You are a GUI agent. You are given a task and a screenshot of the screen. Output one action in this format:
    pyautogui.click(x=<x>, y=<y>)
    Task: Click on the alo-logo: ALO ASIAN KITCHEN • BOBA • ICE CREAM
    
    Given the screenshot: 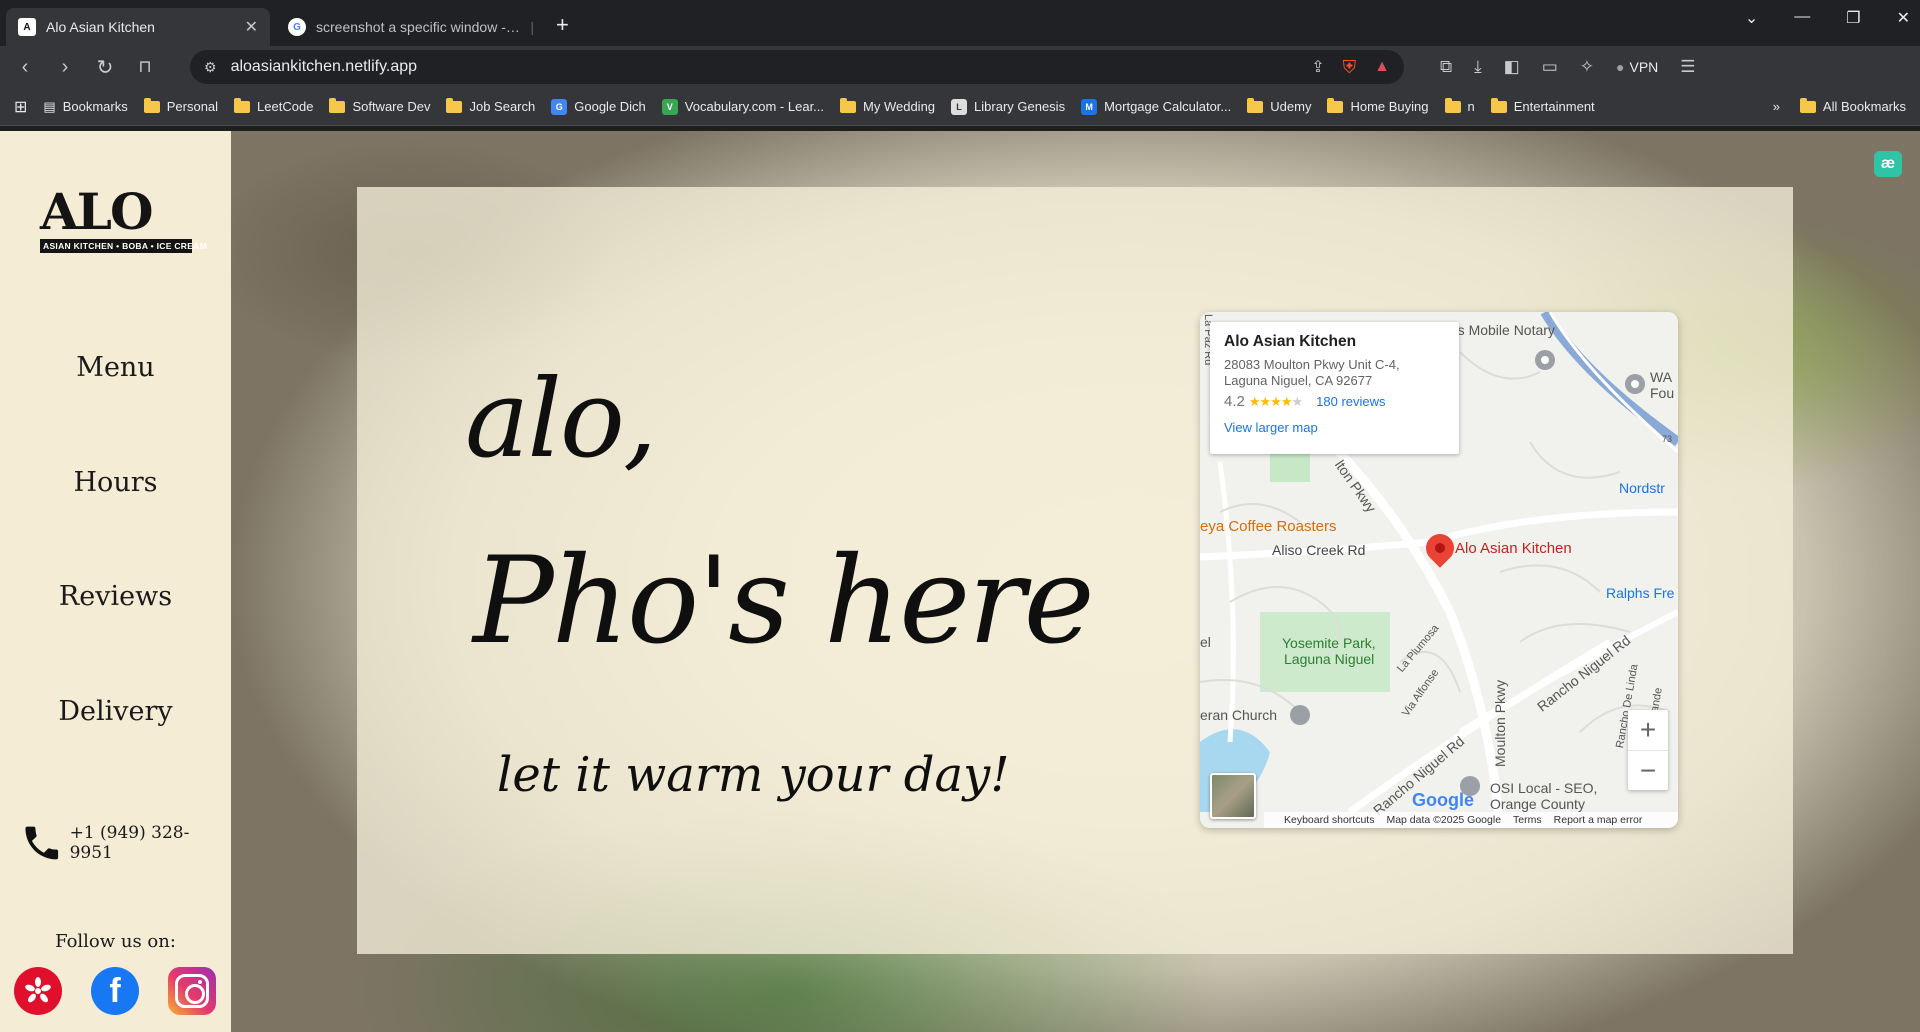 What is the action you would take?
    pyautogui.click(x=123, y=217)
    